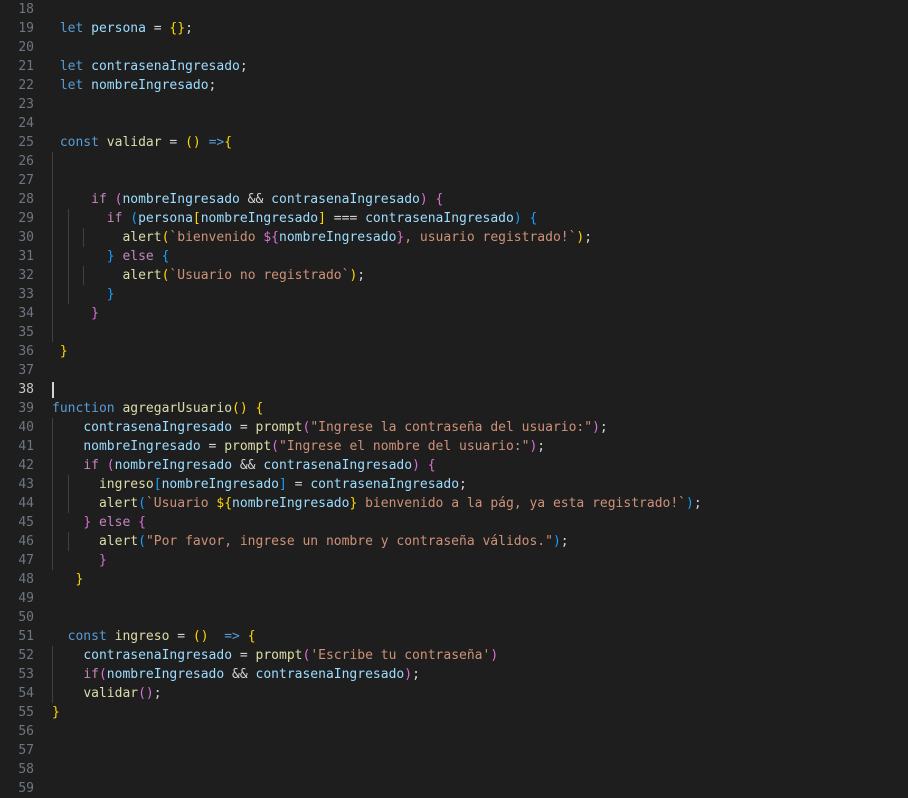  What do you see at coordinates (83, 408) in the screenshot?
I see `token-kw: function` at bounding box center [83, 408].